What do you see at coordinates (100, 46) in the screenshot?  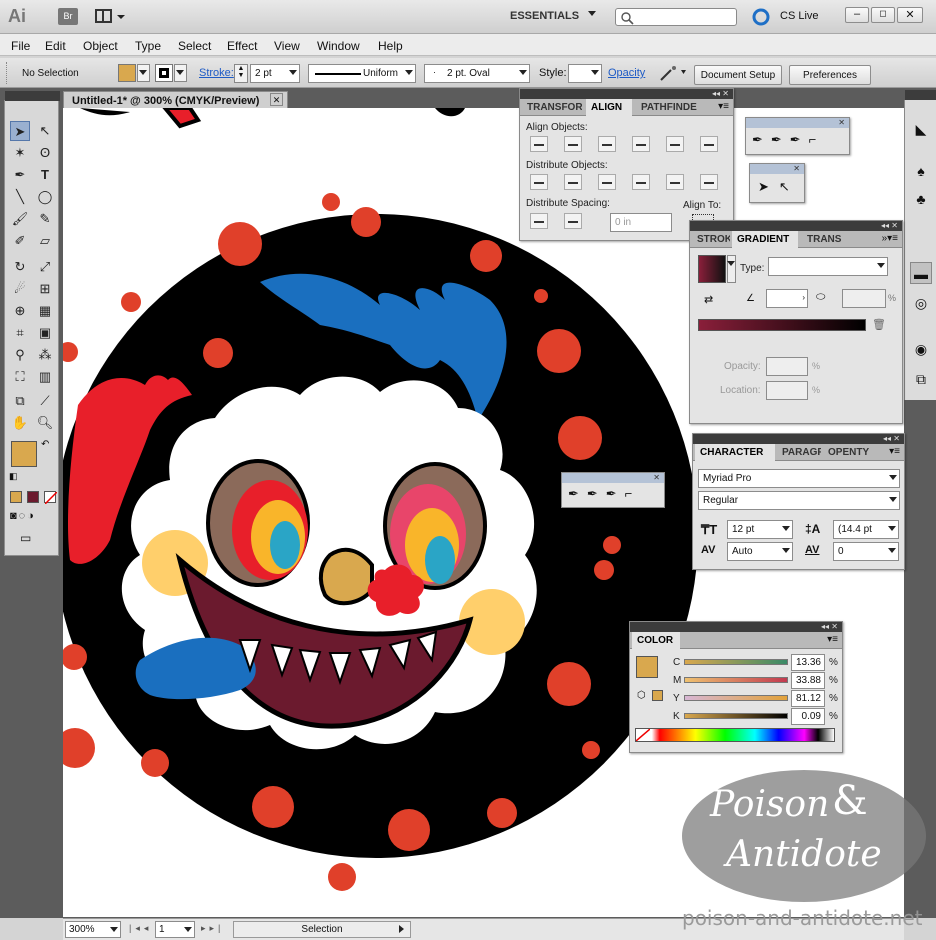 I see `menu-object: Object` at bounding box center [100, 46].